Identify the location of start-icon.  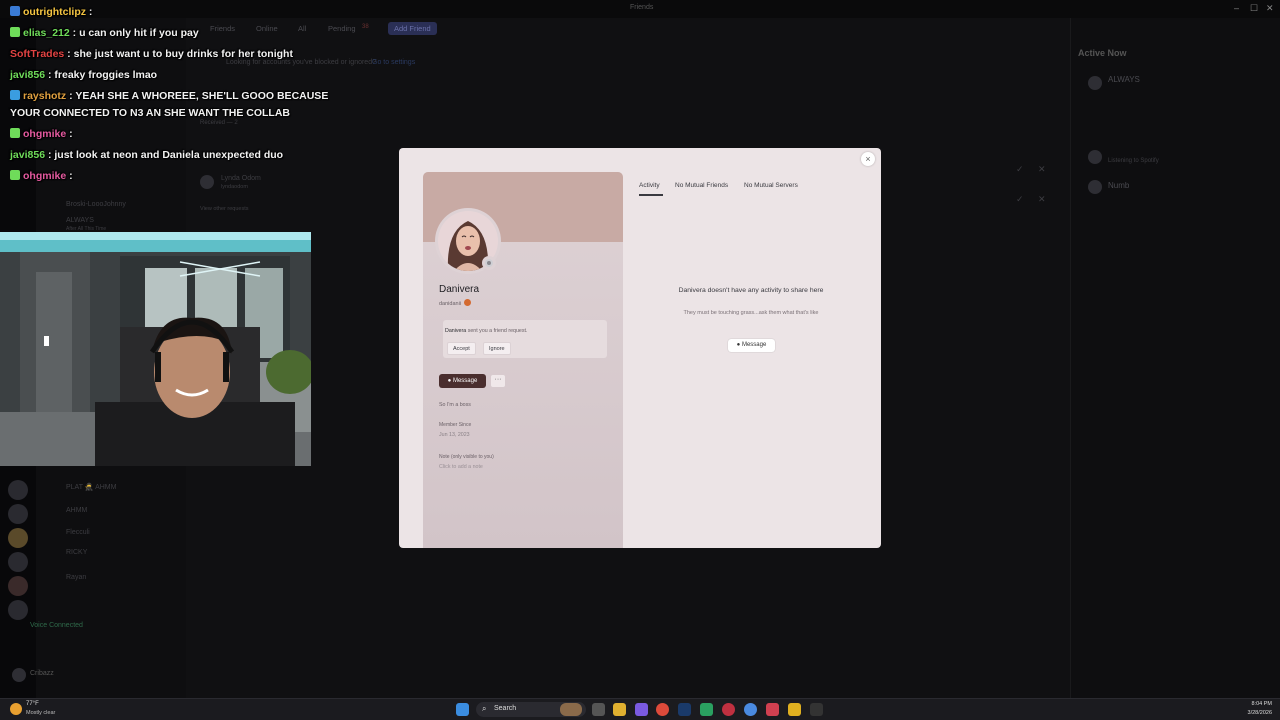
(462, 709).